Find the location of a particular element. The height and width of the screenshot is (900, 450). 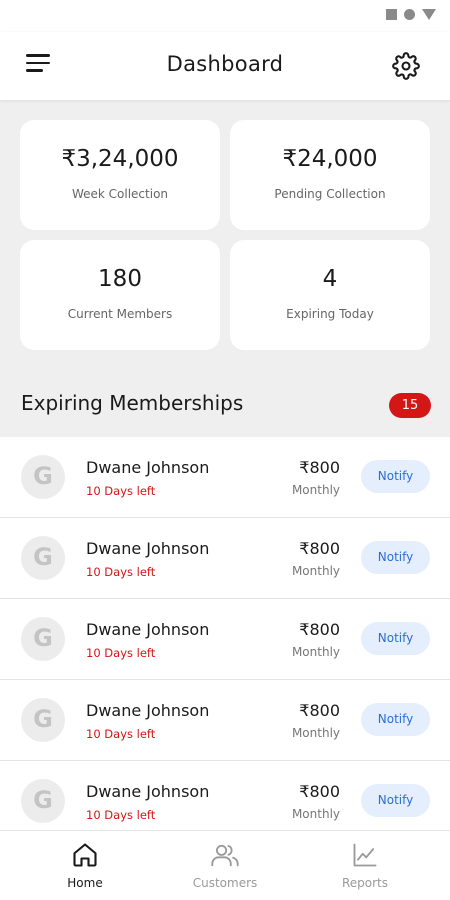

nav-label: Reports is located at coordinates (365, 883).